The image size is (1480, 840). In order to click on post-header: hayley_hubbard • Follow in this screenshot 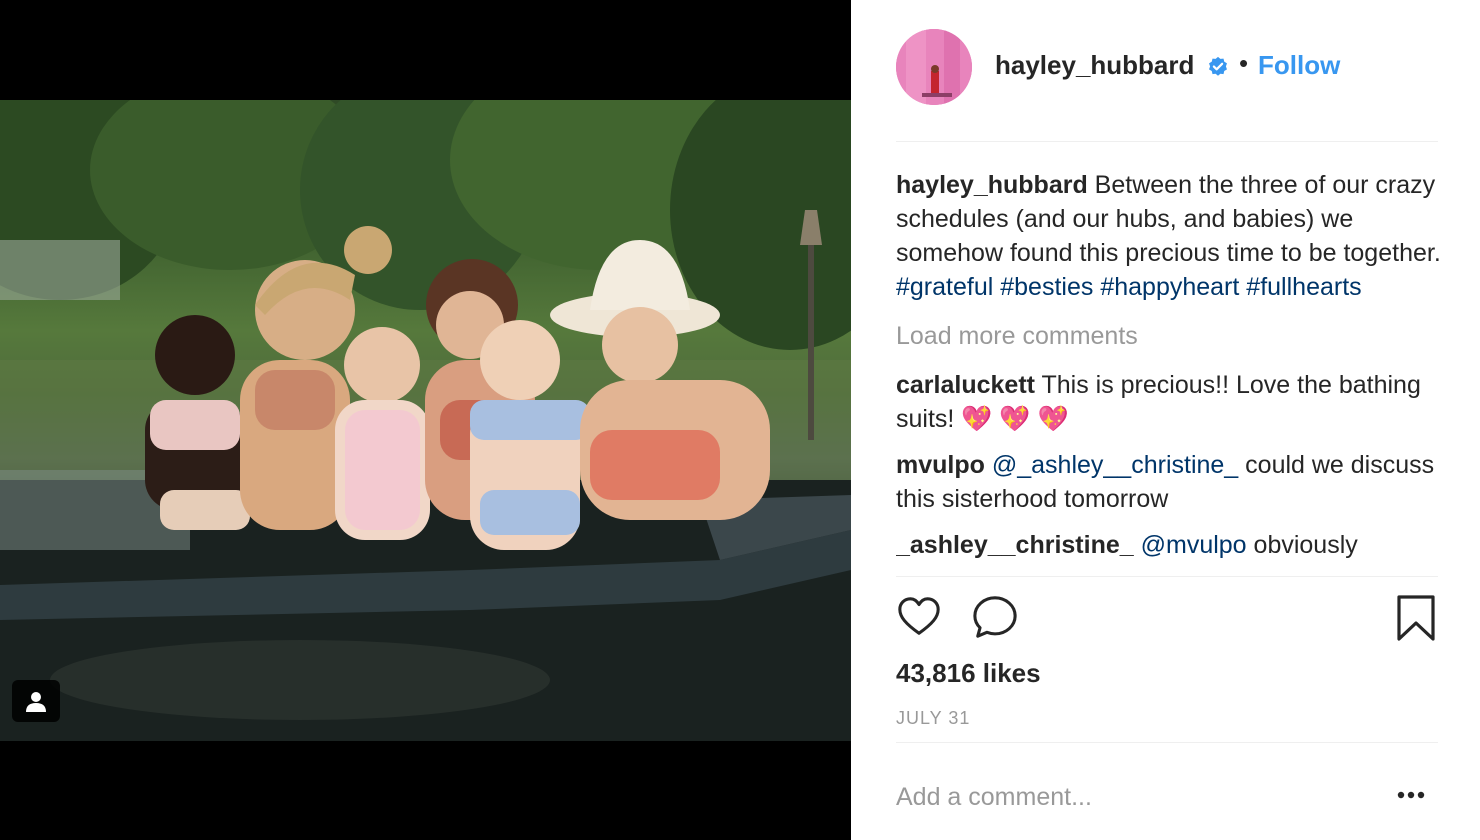, I will do `click(1165, 70)`.